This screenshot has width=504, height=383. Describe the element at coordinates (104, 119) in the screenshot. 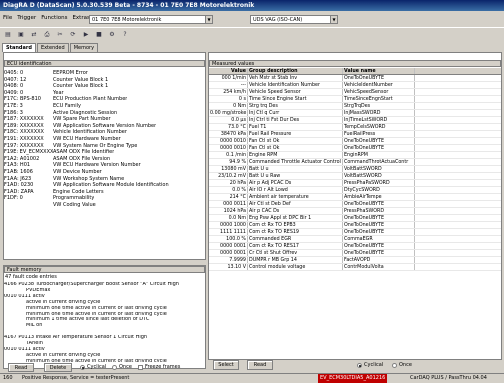

I see `ecu-row: F187: XXXXXXX VW Spare Part Number` at that location.